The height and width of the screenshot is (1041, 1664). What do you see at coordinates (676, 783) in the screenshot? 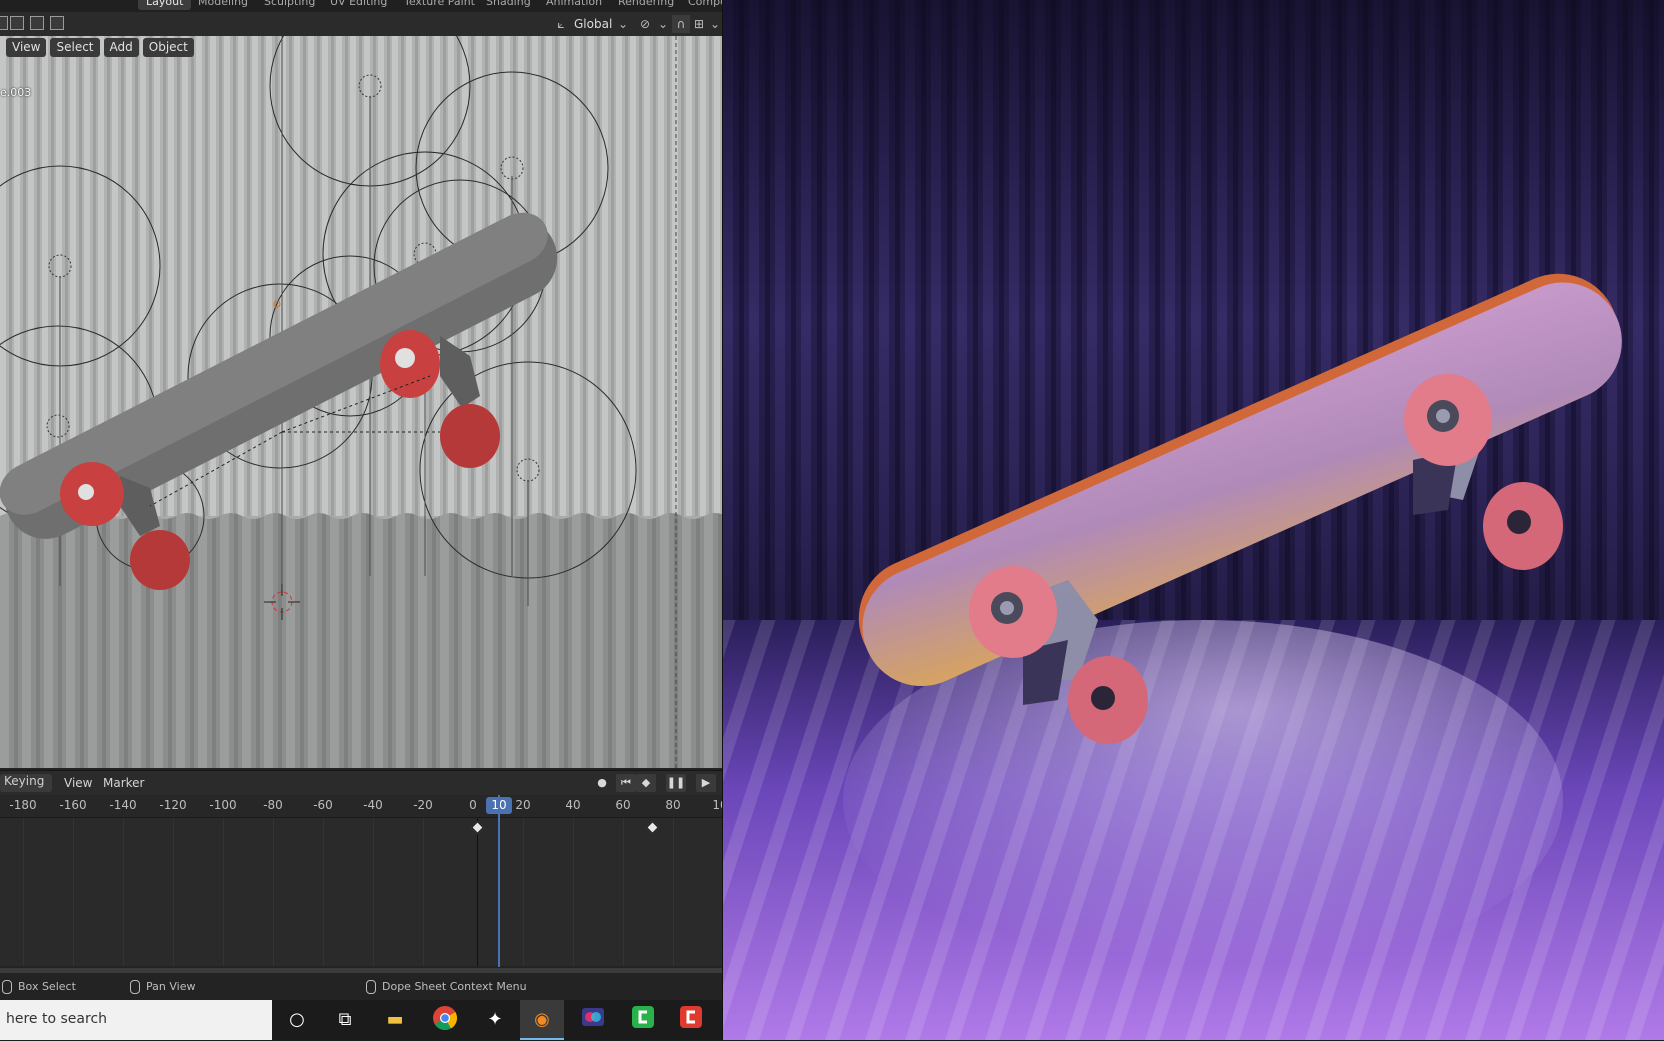
I see `pause-icon: ❚❚` at bounding box center [676, 783].